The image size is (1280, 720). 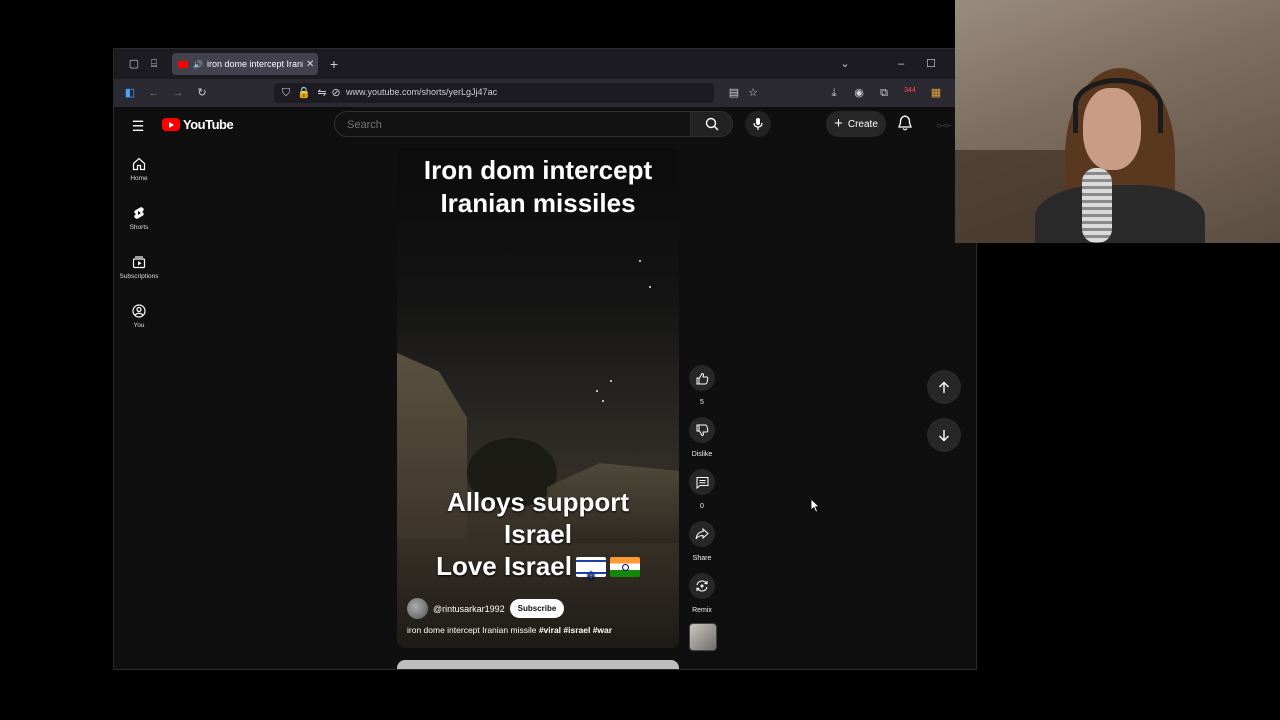 I want to click on close-tab-icon: ✕, so click(x=310, y=64).